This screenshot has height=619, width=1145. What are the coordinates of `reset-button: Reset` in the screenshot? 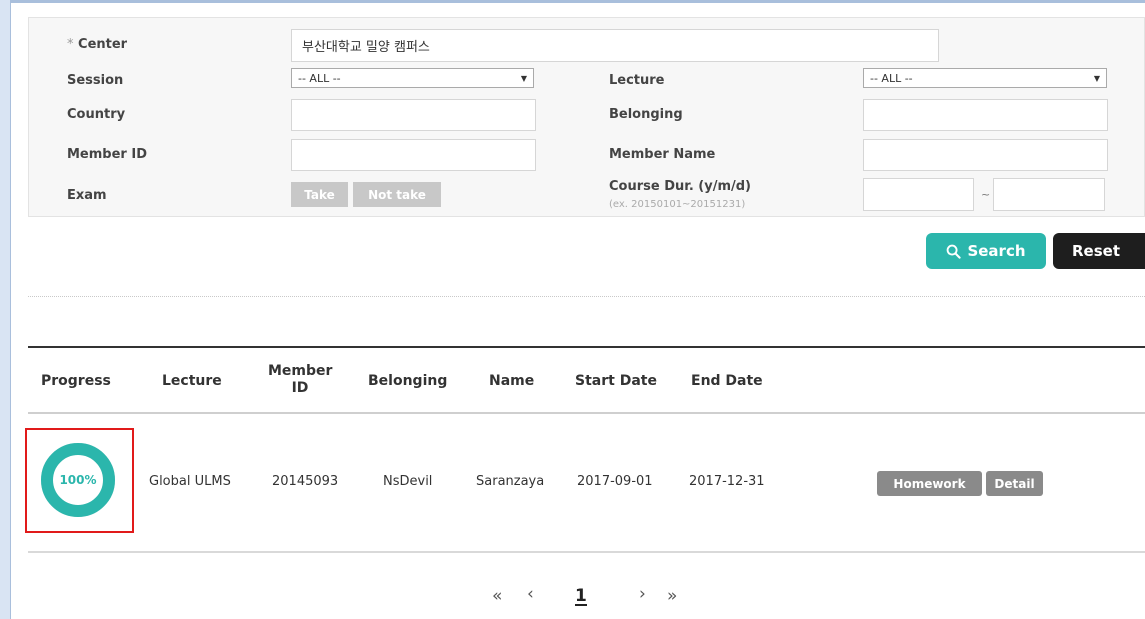 It's located at (1099, 251).